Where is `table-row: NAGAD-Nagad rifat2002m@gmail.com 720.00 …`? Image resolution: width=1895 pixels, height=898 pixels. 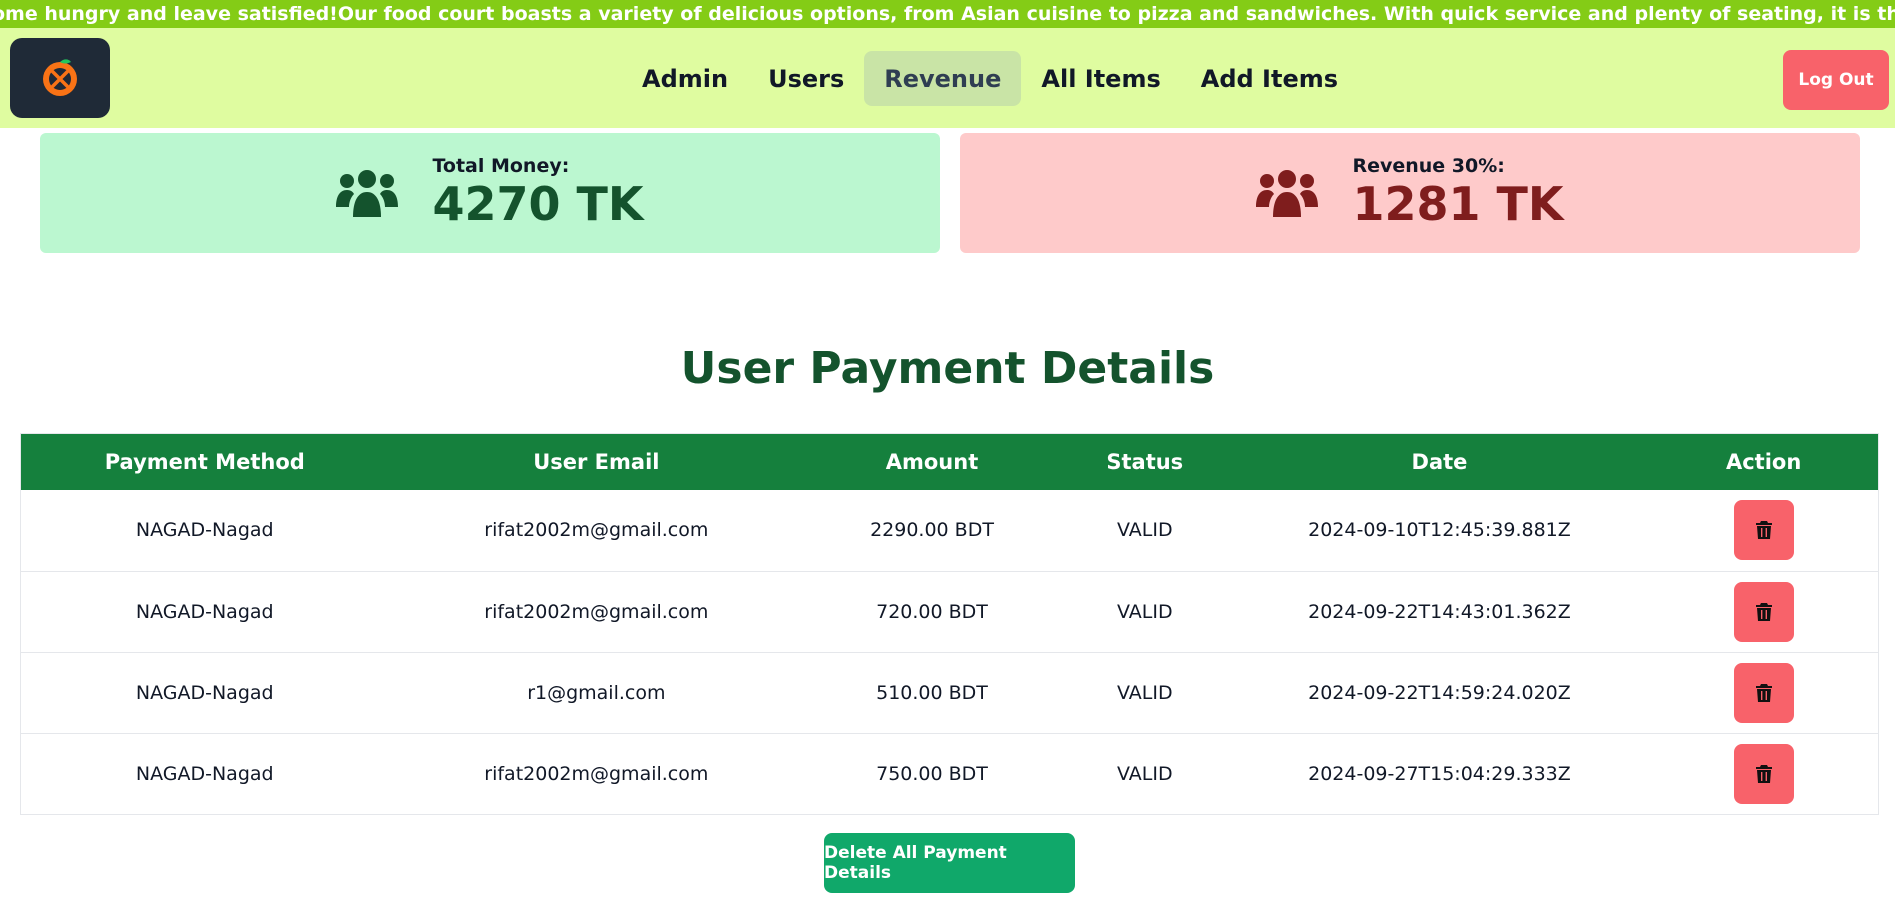 table-row: NAGAD-Nagad rifat2002m@gmail.com 720.00 … is located at coordinates (949, 611).